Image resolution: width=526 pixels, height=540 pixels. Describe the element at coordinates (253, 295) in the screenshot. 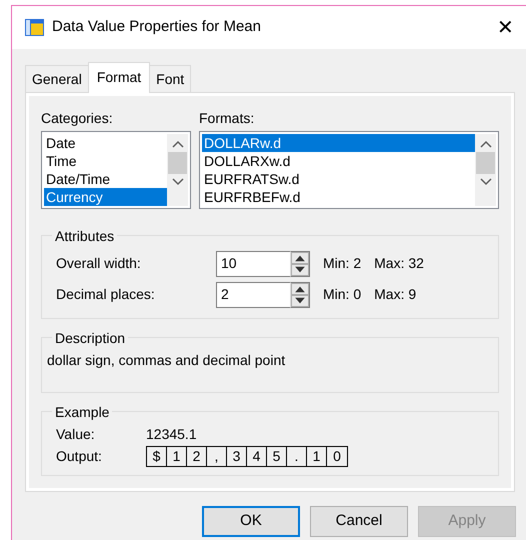

I see `number-field: 2` at that location.